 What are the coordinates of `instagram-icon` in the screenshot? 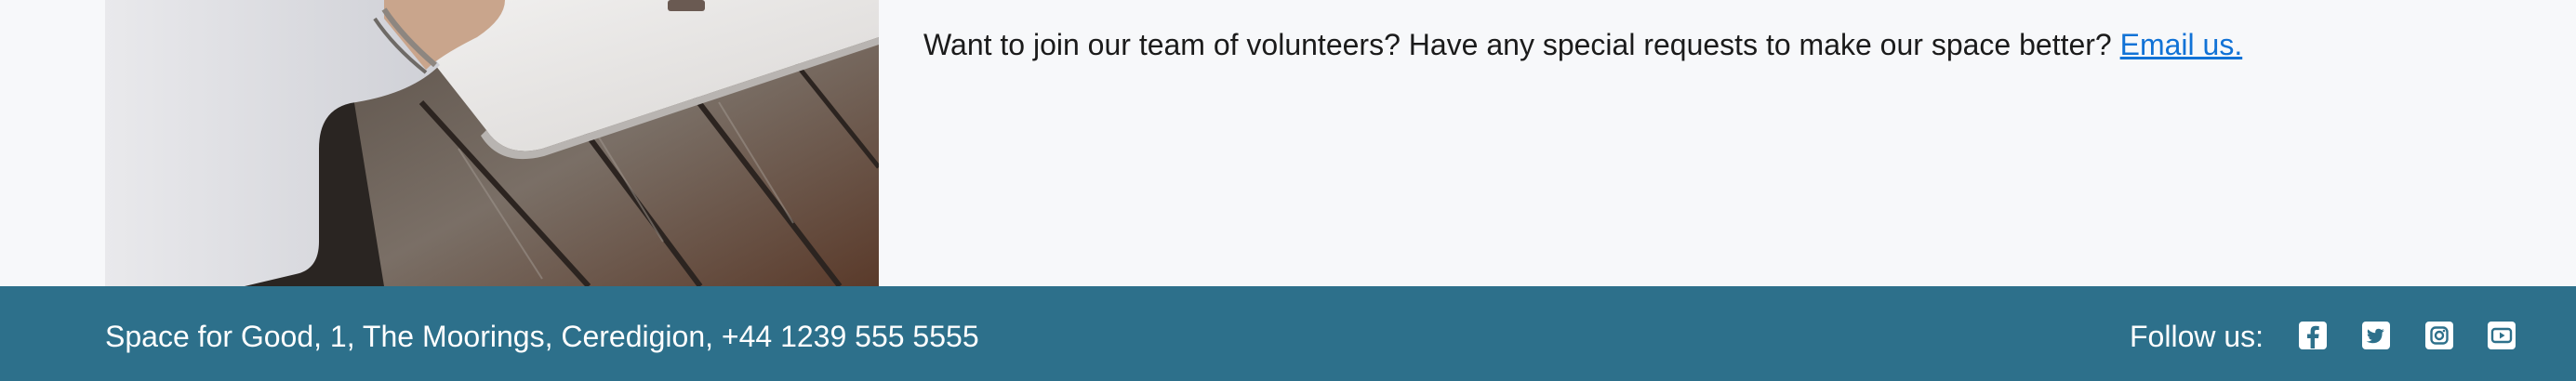 It's located at (2439, 335).